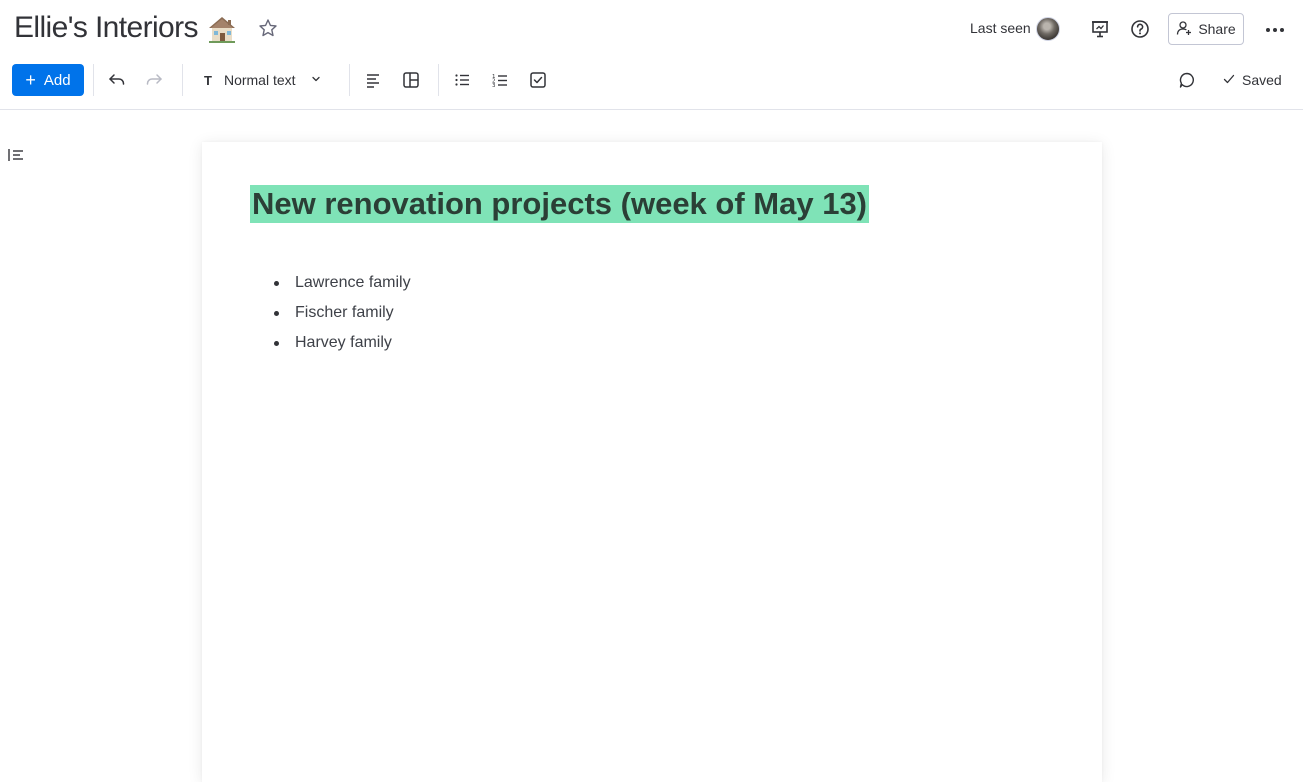  Describe the element at coordinates (651, 83) in the screenshot. I see `editor-toolbar: + Add T Normal text 123 Saved` at that location.